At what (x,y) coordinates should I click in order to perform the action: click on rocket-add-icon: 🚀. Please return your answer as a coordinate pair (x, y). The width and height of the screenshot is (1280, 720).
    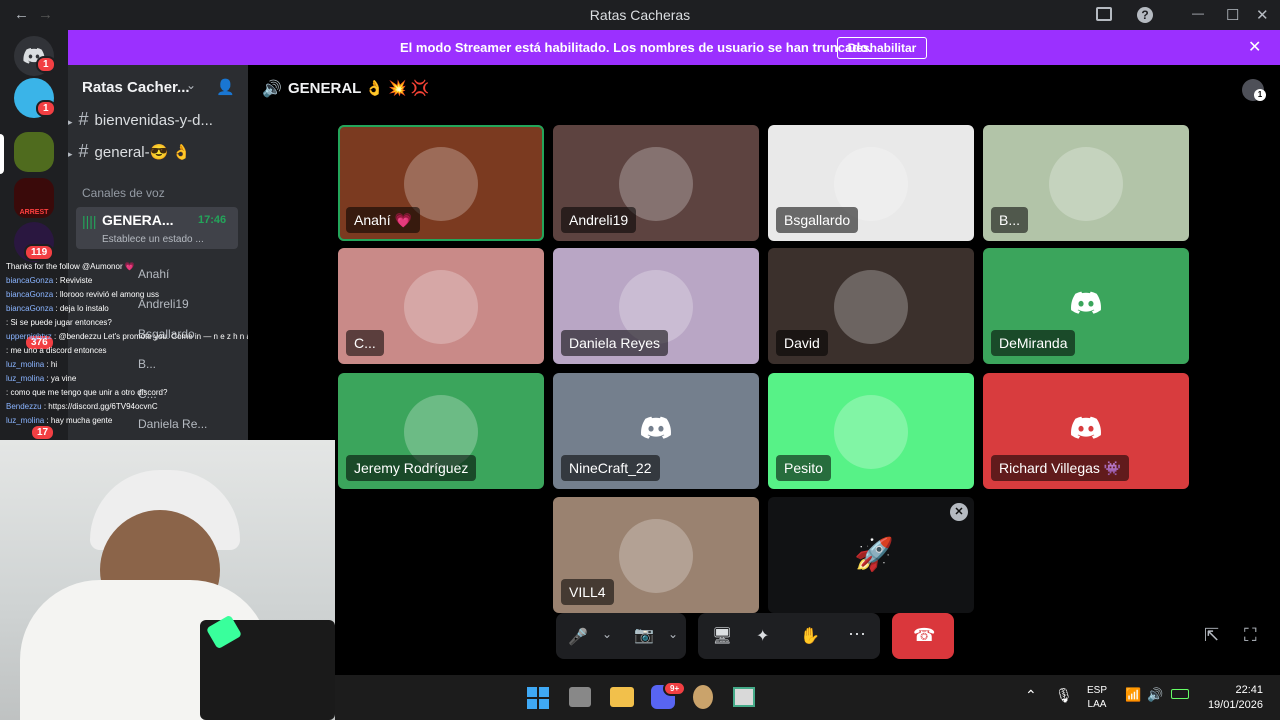
    Looking at the image, I should click on (874, 554).